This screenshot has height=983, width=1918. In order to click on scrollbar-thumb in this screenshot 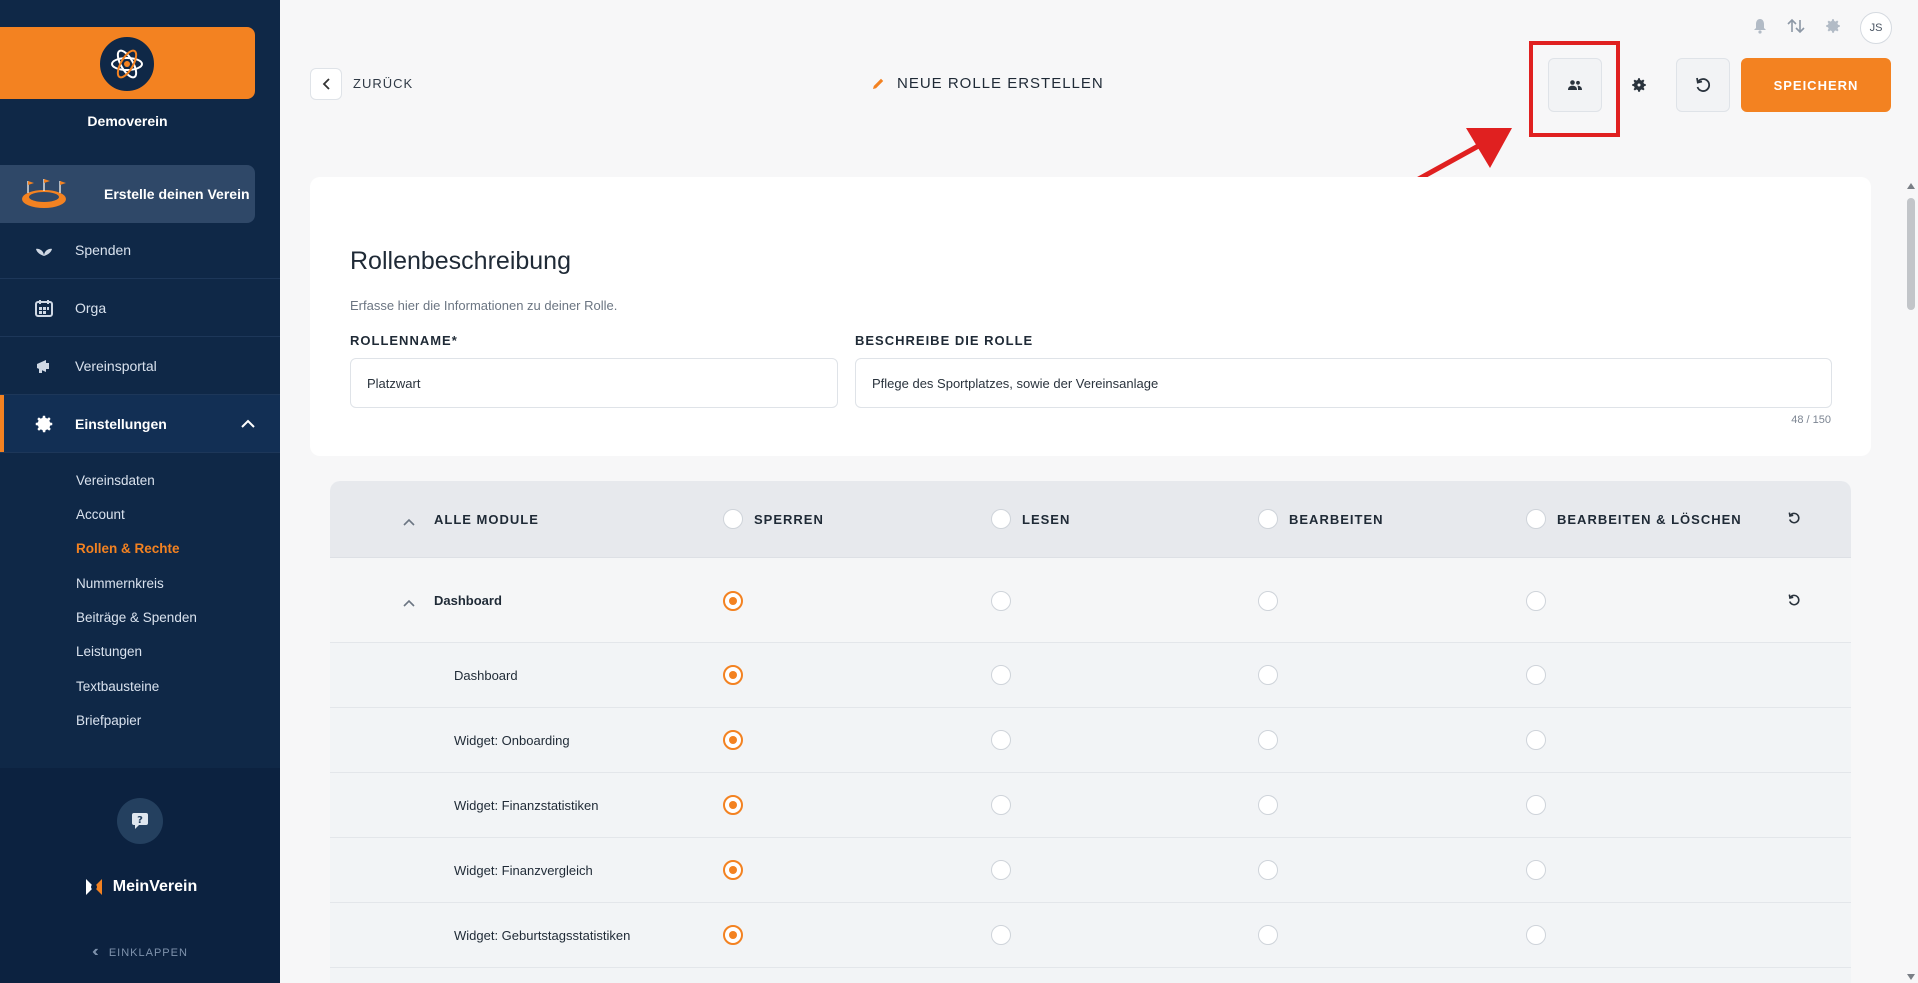, I will do `click(1911, 254)`.